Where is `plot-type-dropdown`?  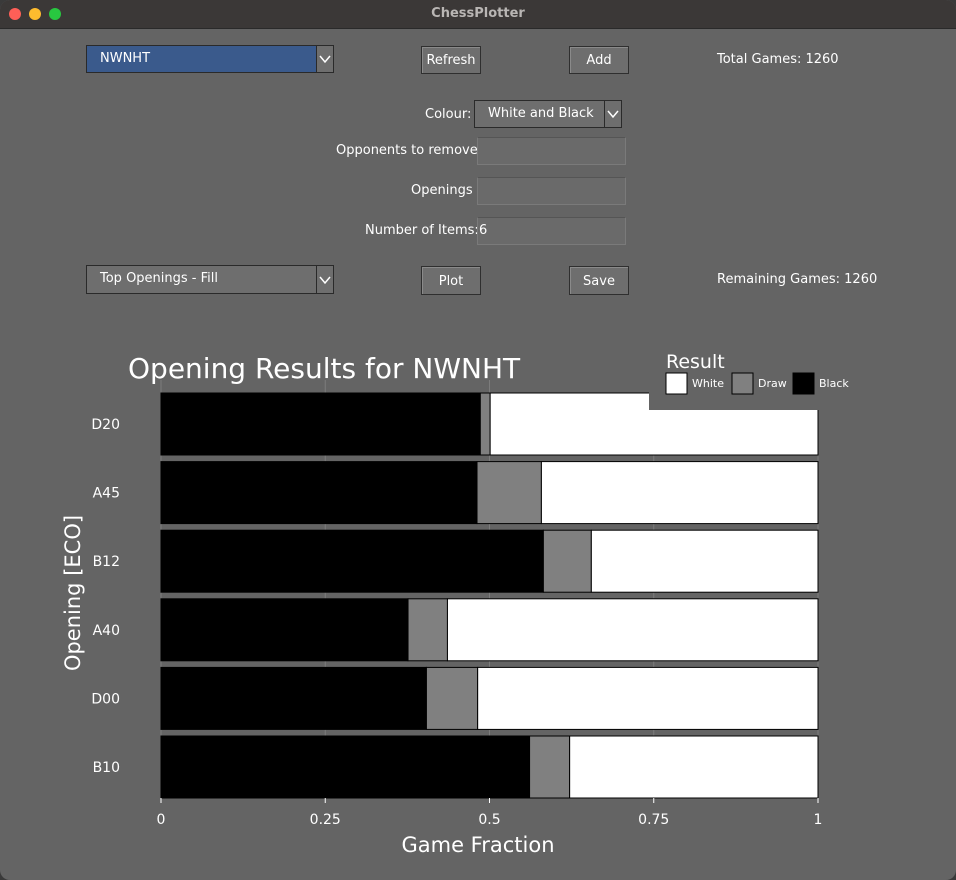
plot-type-dropdown is located at coordinates (324, 279).